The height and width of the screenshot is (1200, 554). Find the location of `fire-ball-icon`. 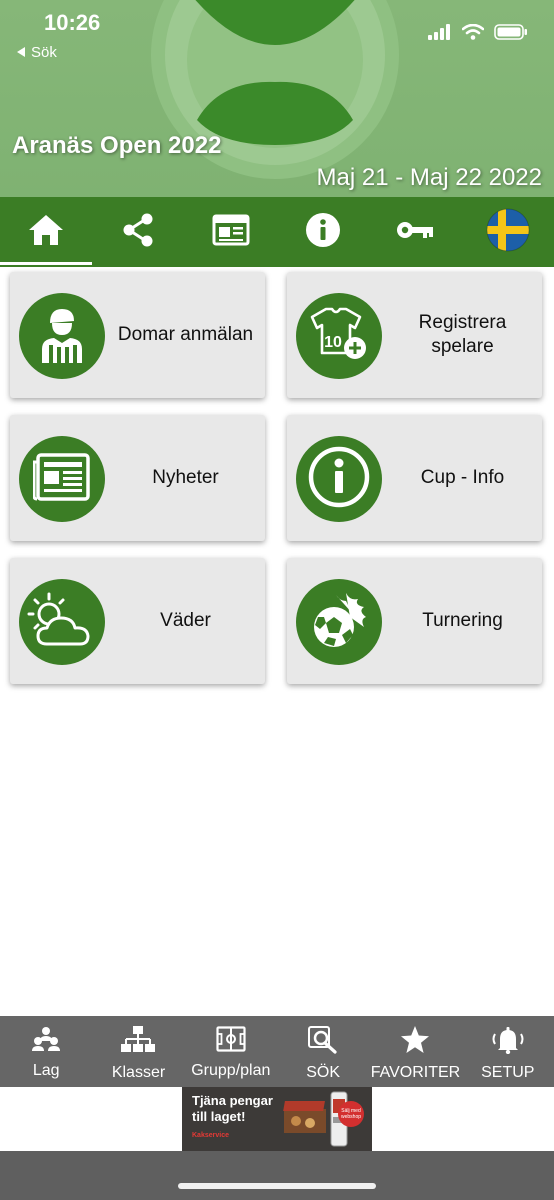

fire-ball-icon is located at coordinates (339, 622).